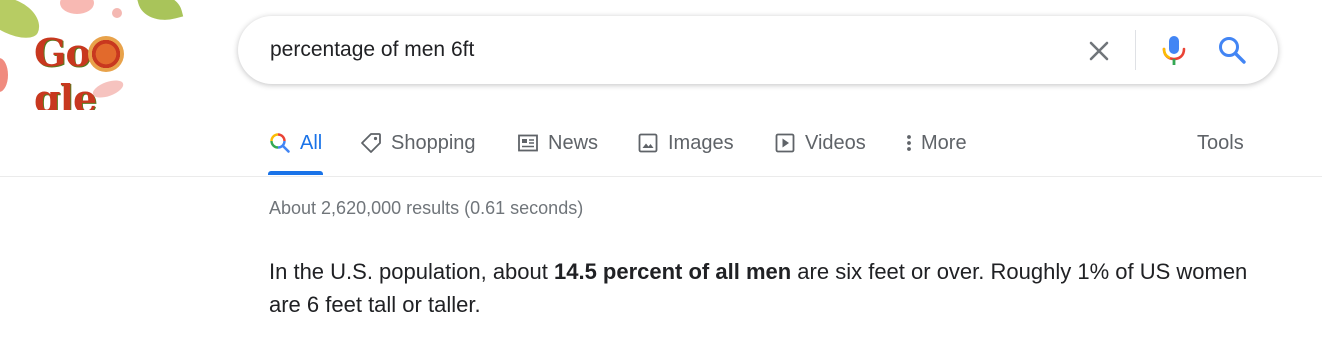  I want to click on pizza-icon, so click(105, 53).